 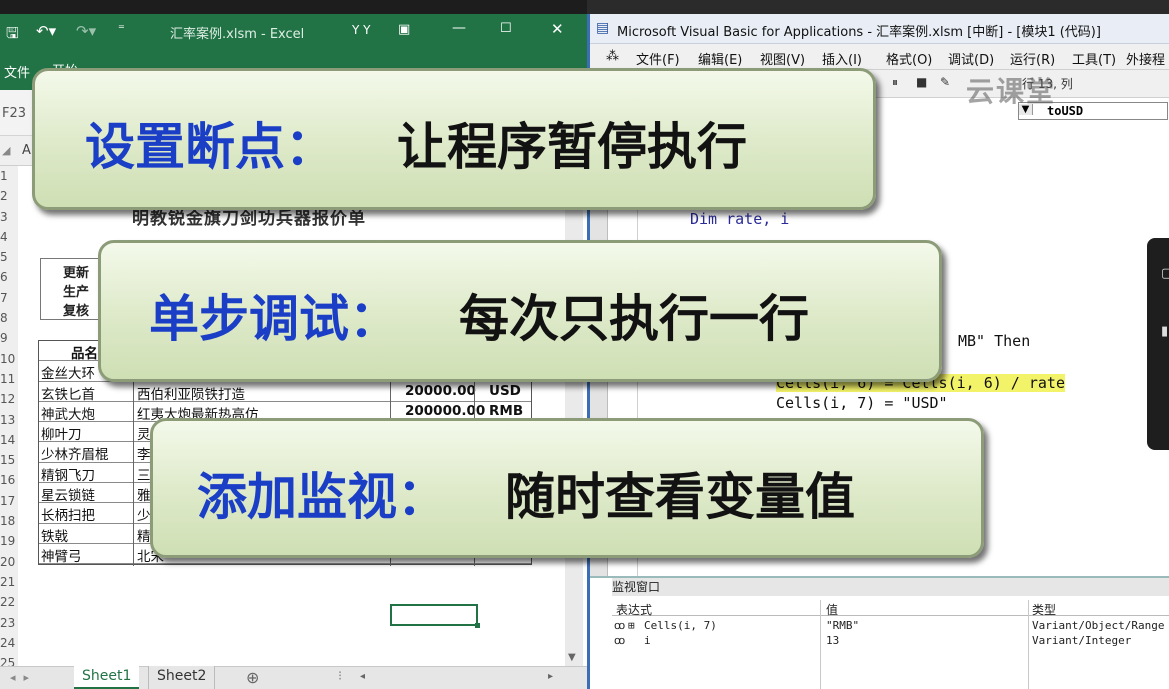 What do you see at coordinates (9, 460) in the screenshot?
I see `row-number: 15` at bounding box center [9, 460].